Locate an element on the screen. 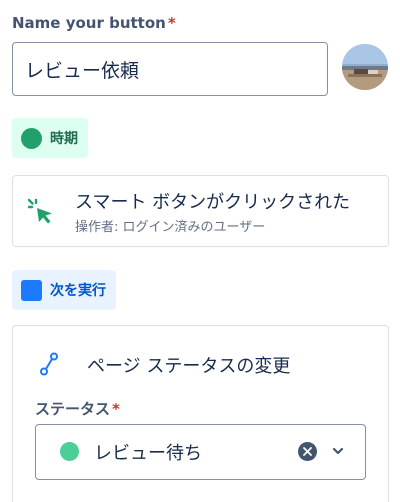  when-chip: 時期 is located at coordinates (50, 138).